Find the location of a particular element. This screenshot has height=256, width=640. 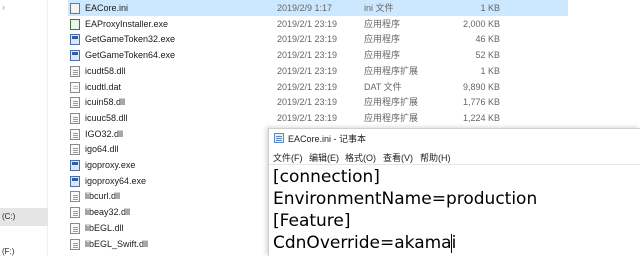

file-size: 2,000 KB is located at coordinates (481, 23).